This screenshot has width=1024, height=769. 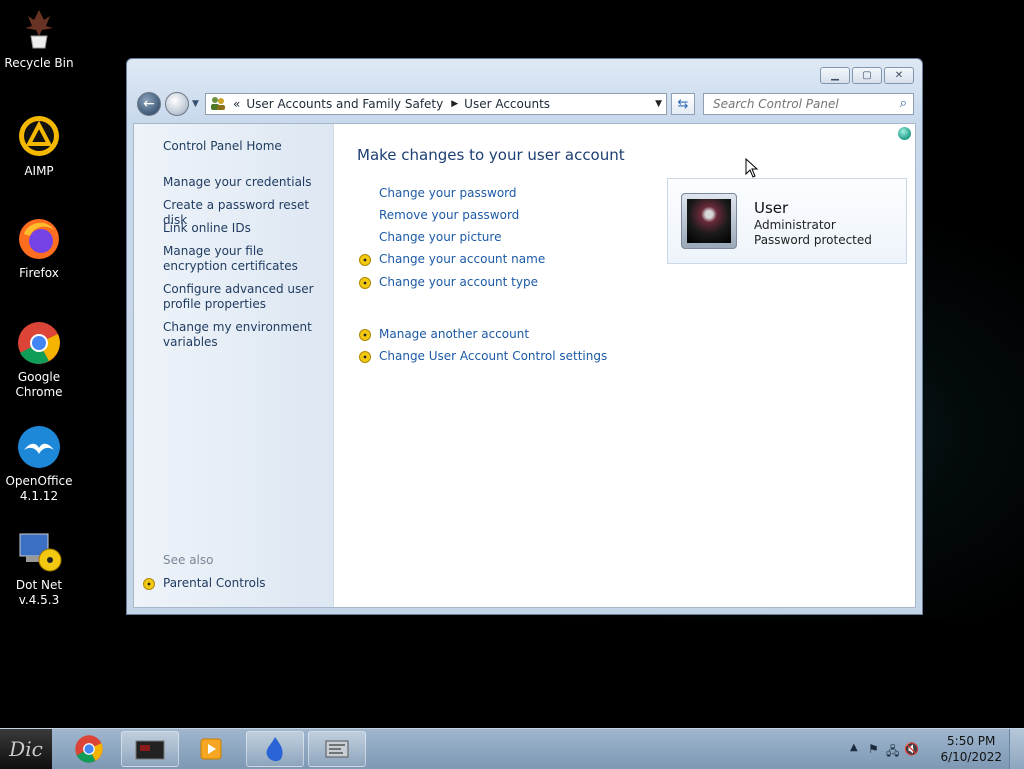 I want to click on change-picture-link: Change your picture, so click(x=440, y=237).